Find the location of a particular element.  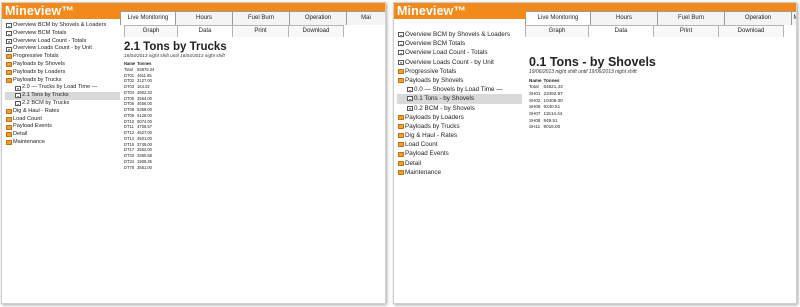

page-title: 0.1 Tons - by Shovels is located at coordinates (592, 62).